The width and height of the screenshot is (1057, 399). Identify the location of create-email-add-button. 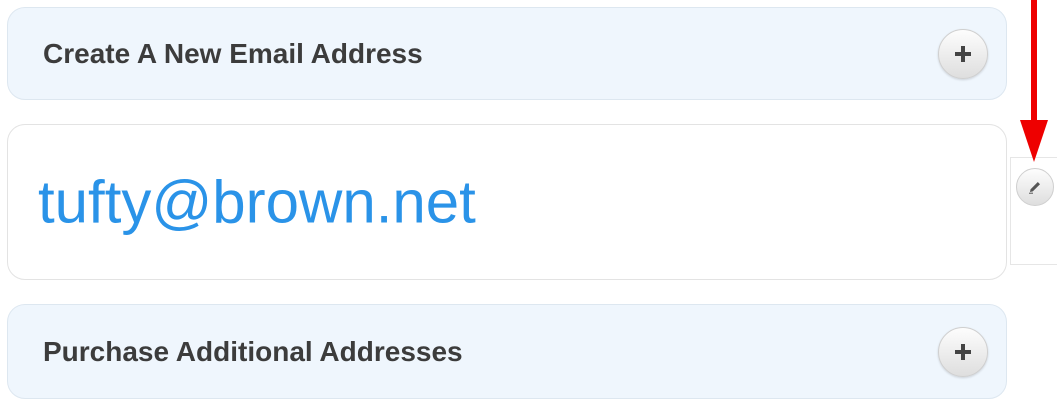
(963, 53).